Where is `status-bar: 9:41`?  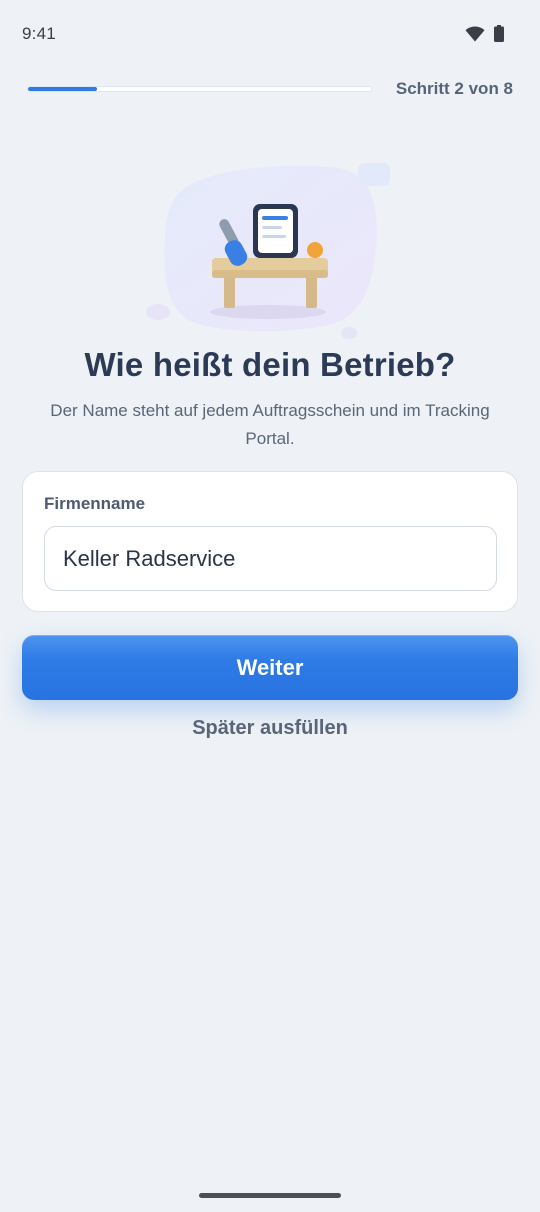 status-bar: 9:41 is located at coordinates (270, 34).